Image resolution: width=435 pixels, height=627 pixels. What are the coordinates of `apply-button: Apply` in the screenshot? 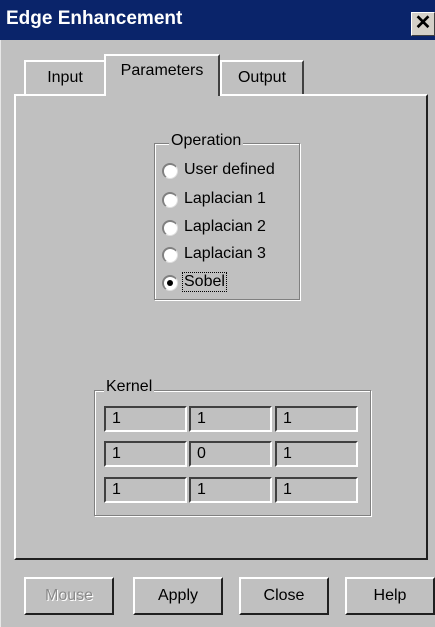 It's located at (178, 596).